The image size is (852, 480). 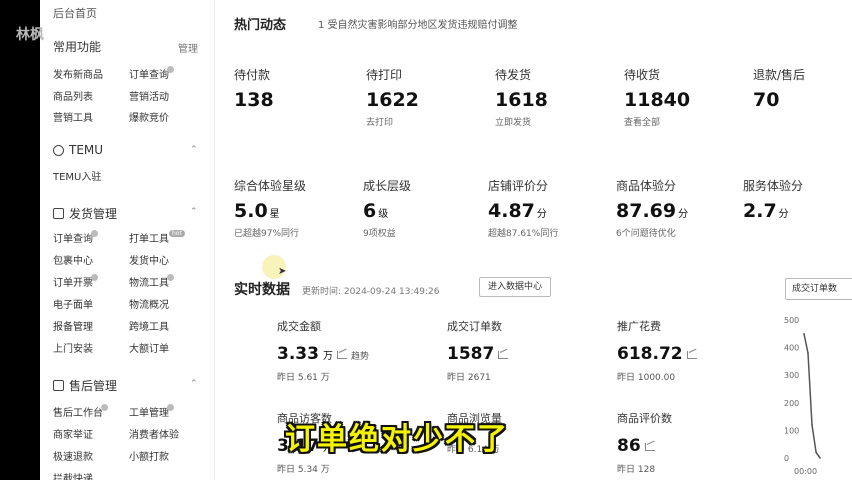 What do you see at coordinates (383, 214) in the screenshot?
I see `score-unit: 级` at bounding box center [383, 214].